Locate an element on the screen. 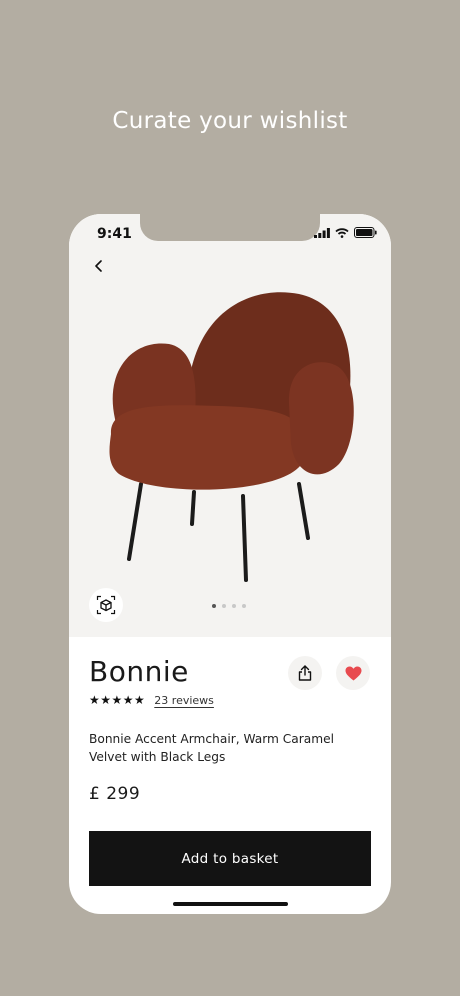  reviews-link: 23 reviews is located at coordinates (184, 700).